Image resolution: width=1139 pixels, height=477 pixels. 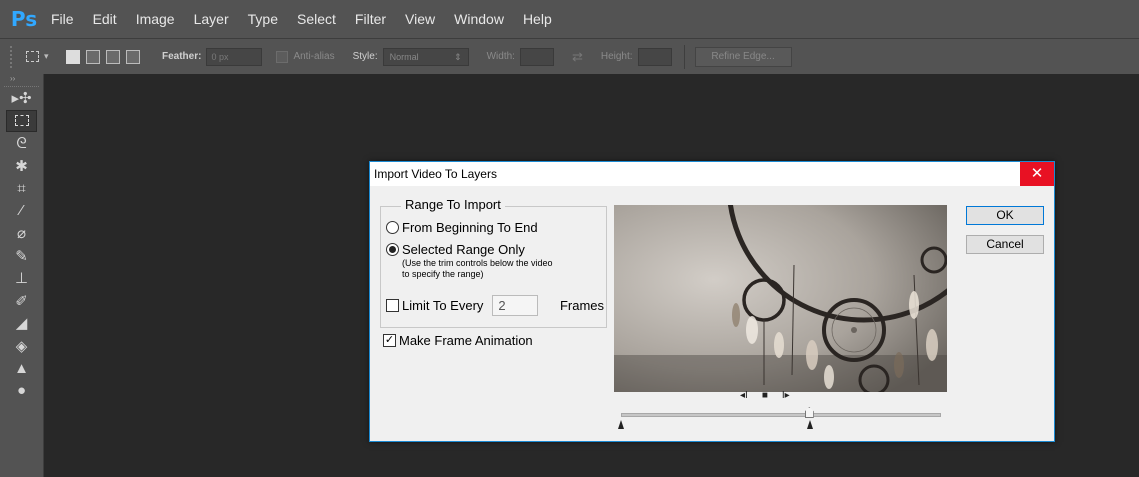 I want to click on brush-icon: ✎, so click(x=21, y=256).